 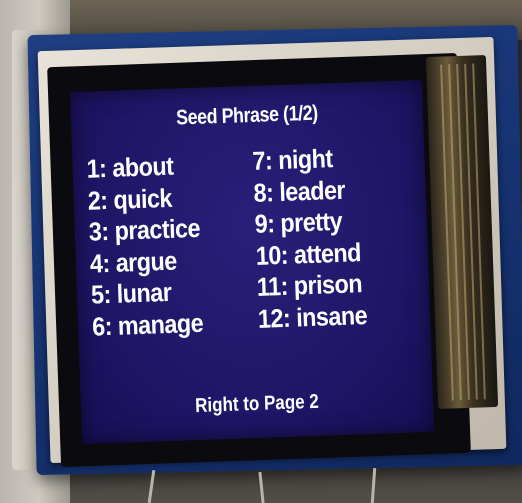 What do you see at coordinates (309, 285) in the screenshot?
I see `seed-word-11: 11: prison` at bounding box center [309, 285].